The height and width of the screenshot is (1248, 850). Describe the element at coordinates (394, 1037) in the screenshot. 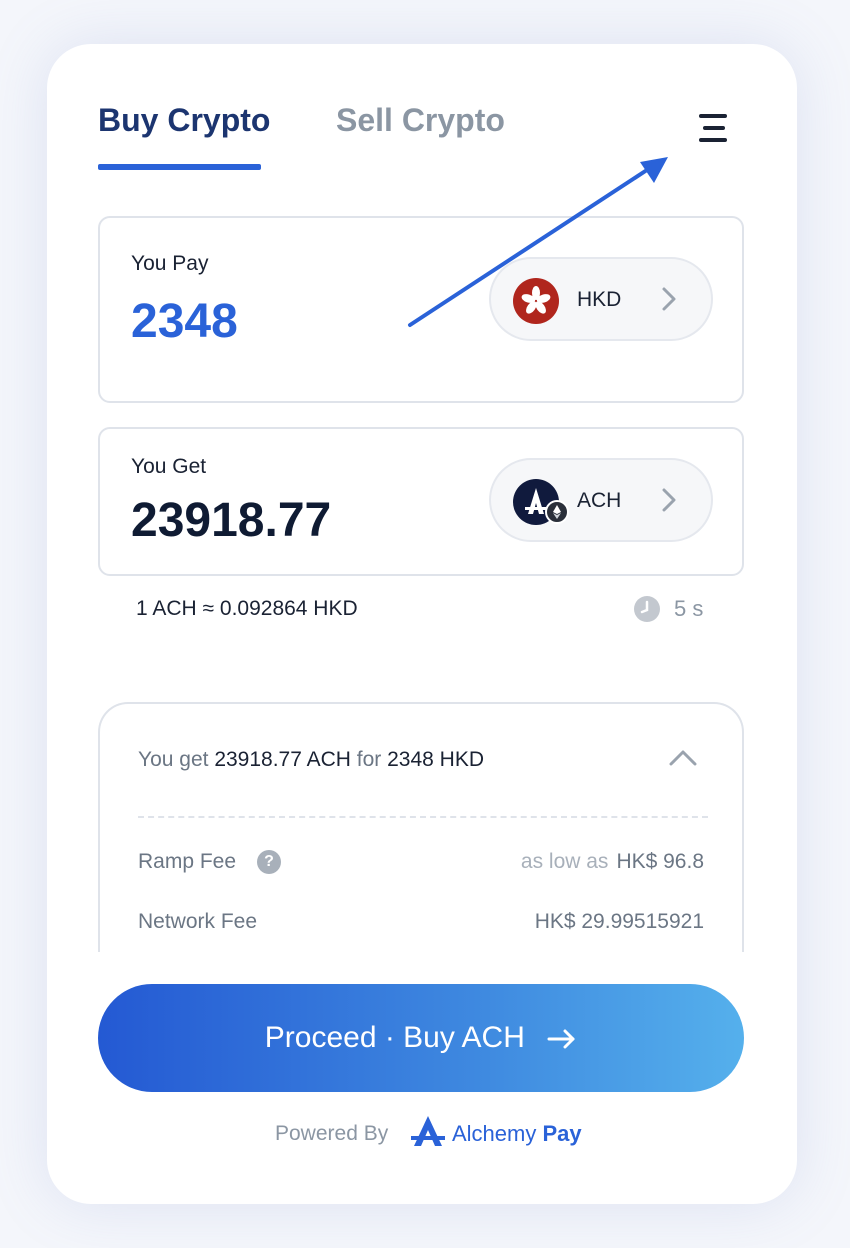

I see `proceed-button-label: Proceed · Buy ACH` at that location.